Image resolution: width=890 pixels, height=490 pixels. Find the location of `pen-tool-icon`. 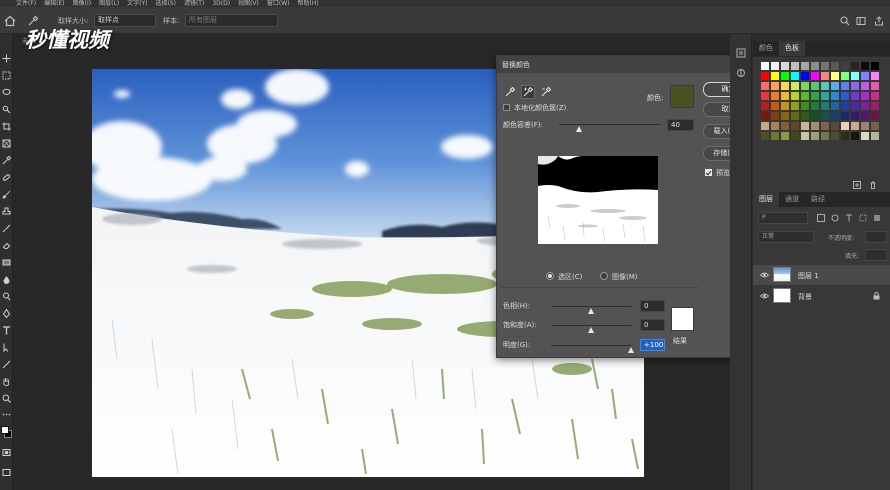

pen-tool-icon is located at coordinates (6, 313).